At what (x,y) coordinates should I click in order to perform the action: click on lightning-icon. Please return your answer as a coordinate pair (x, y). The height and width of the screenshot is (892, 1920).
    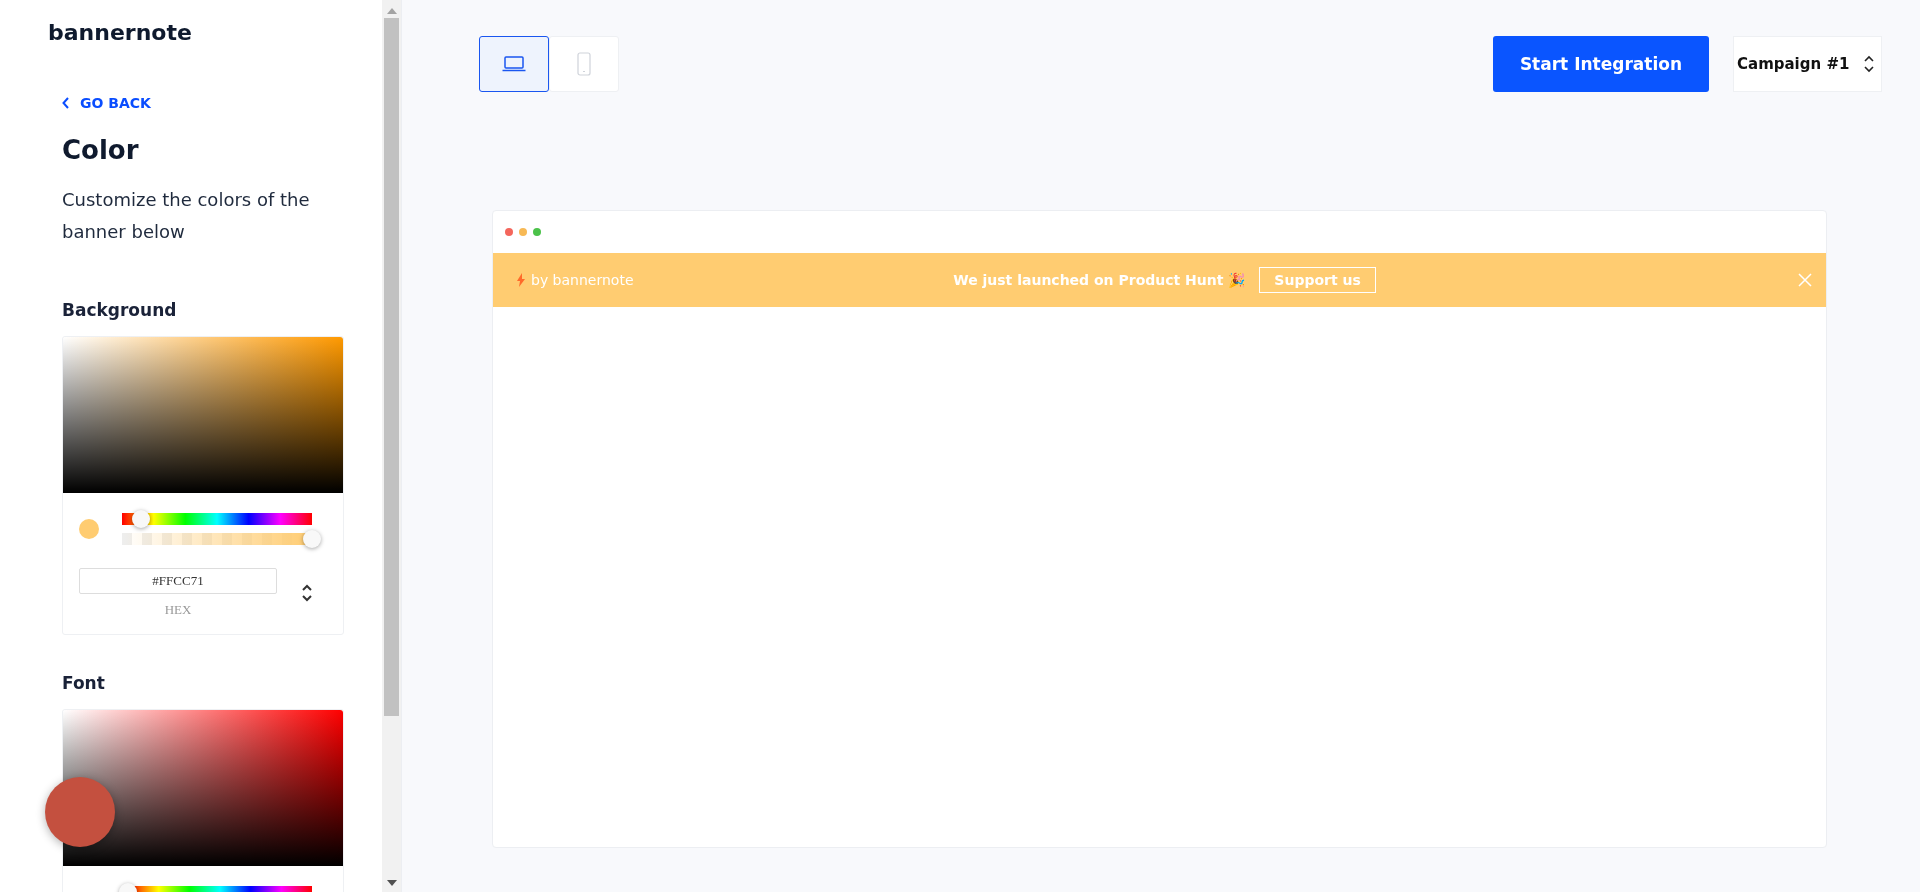
    Looking at the image, I should click on (521, 280).